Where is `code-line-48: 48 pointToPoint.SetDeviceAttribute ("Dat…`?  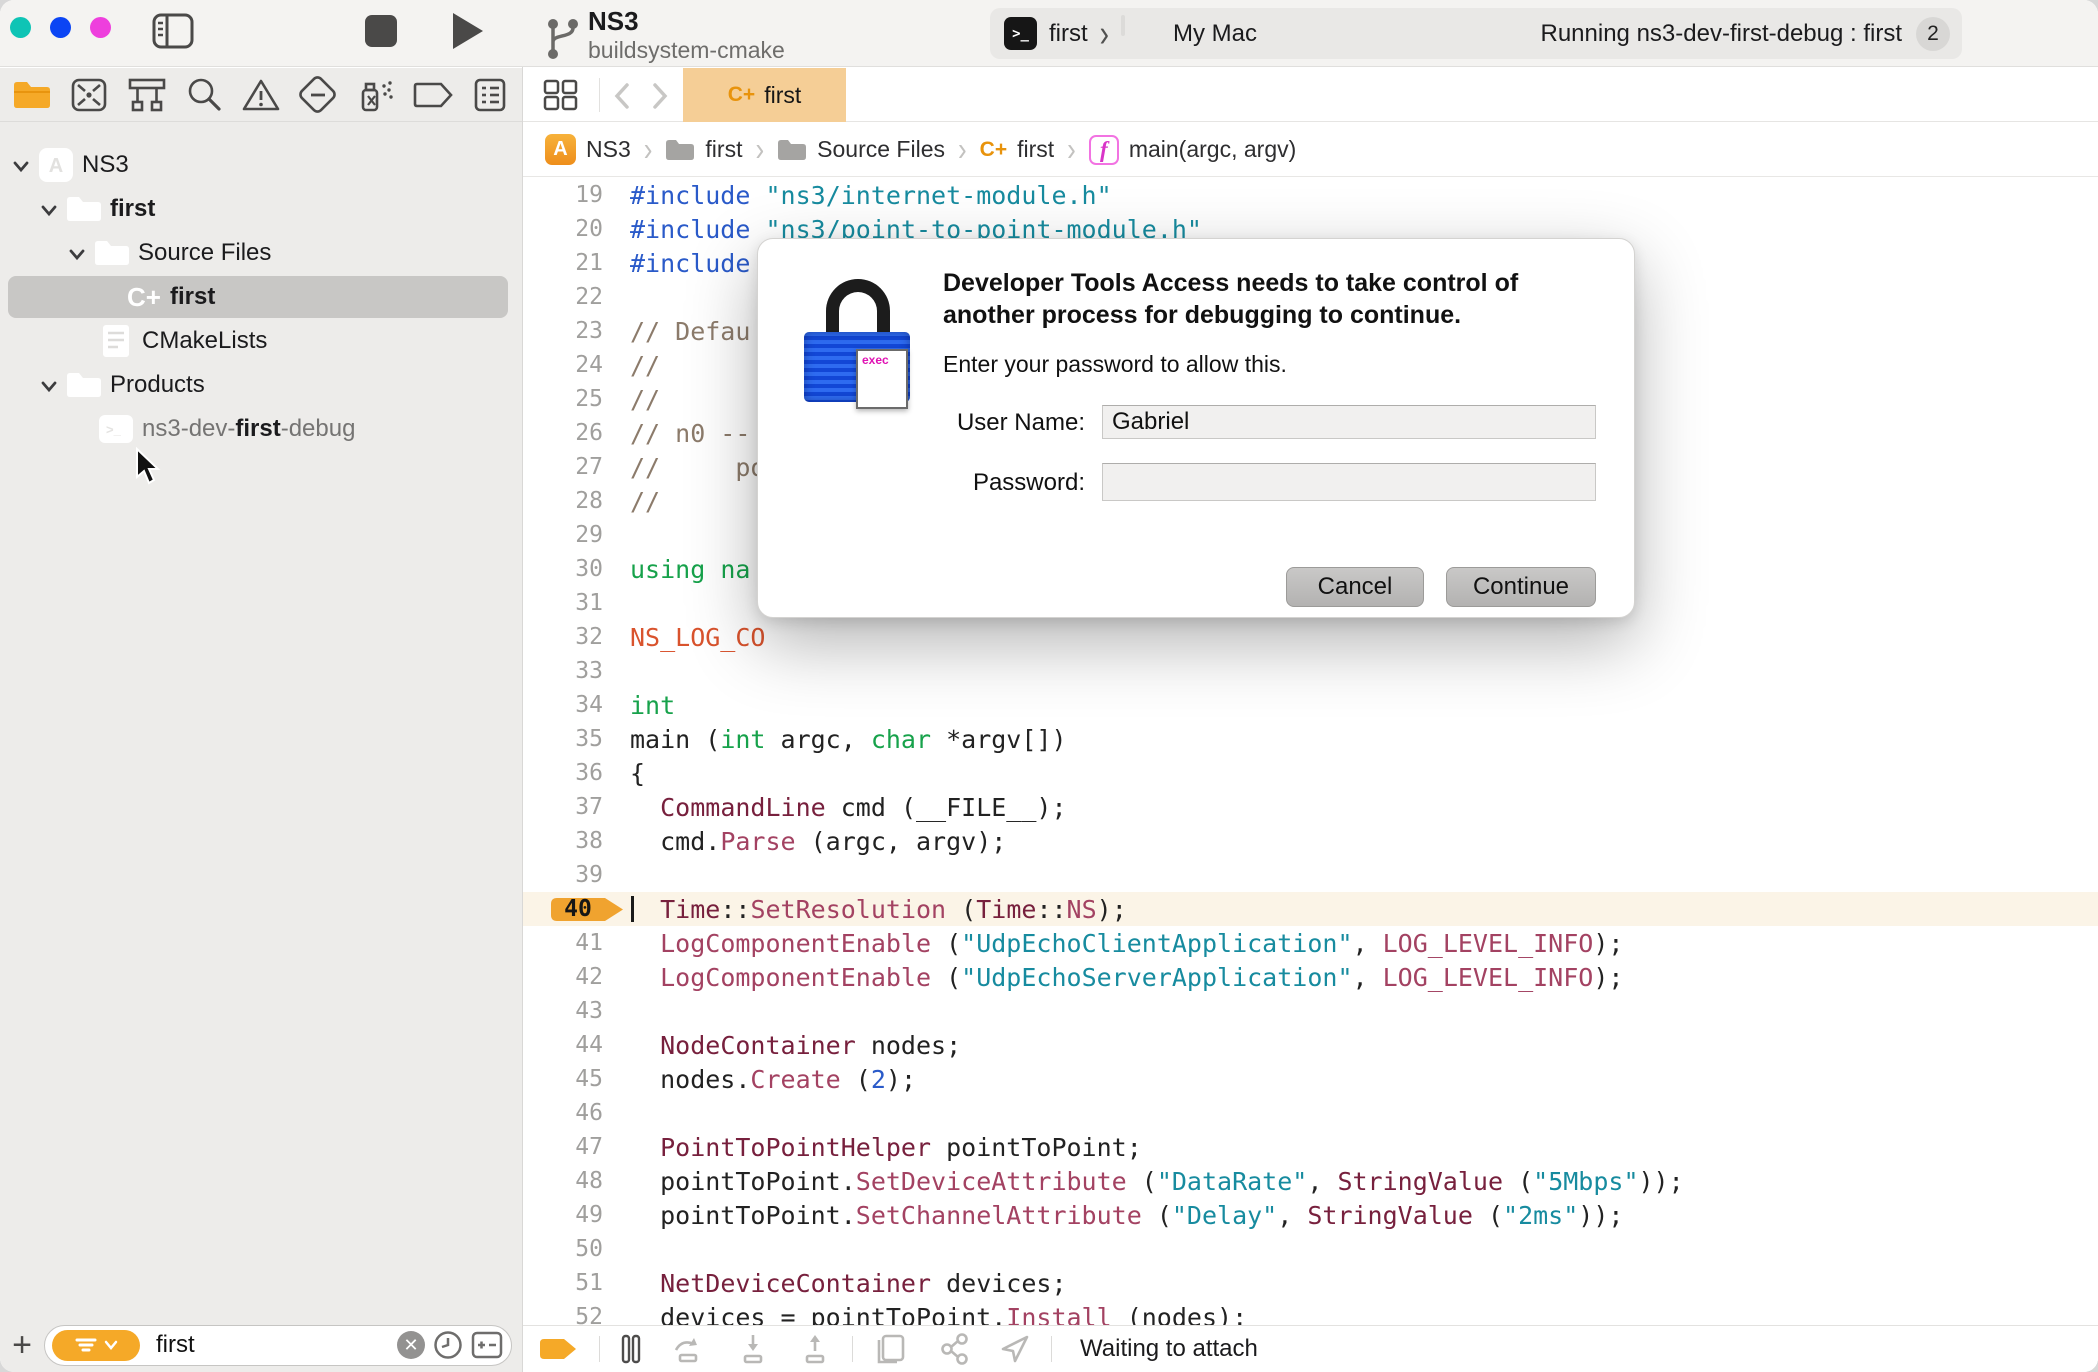 code-line-48: 48 pointToPoint.SetDeviceAttribute ("Dat… is located at coordinates (1310, 1181).